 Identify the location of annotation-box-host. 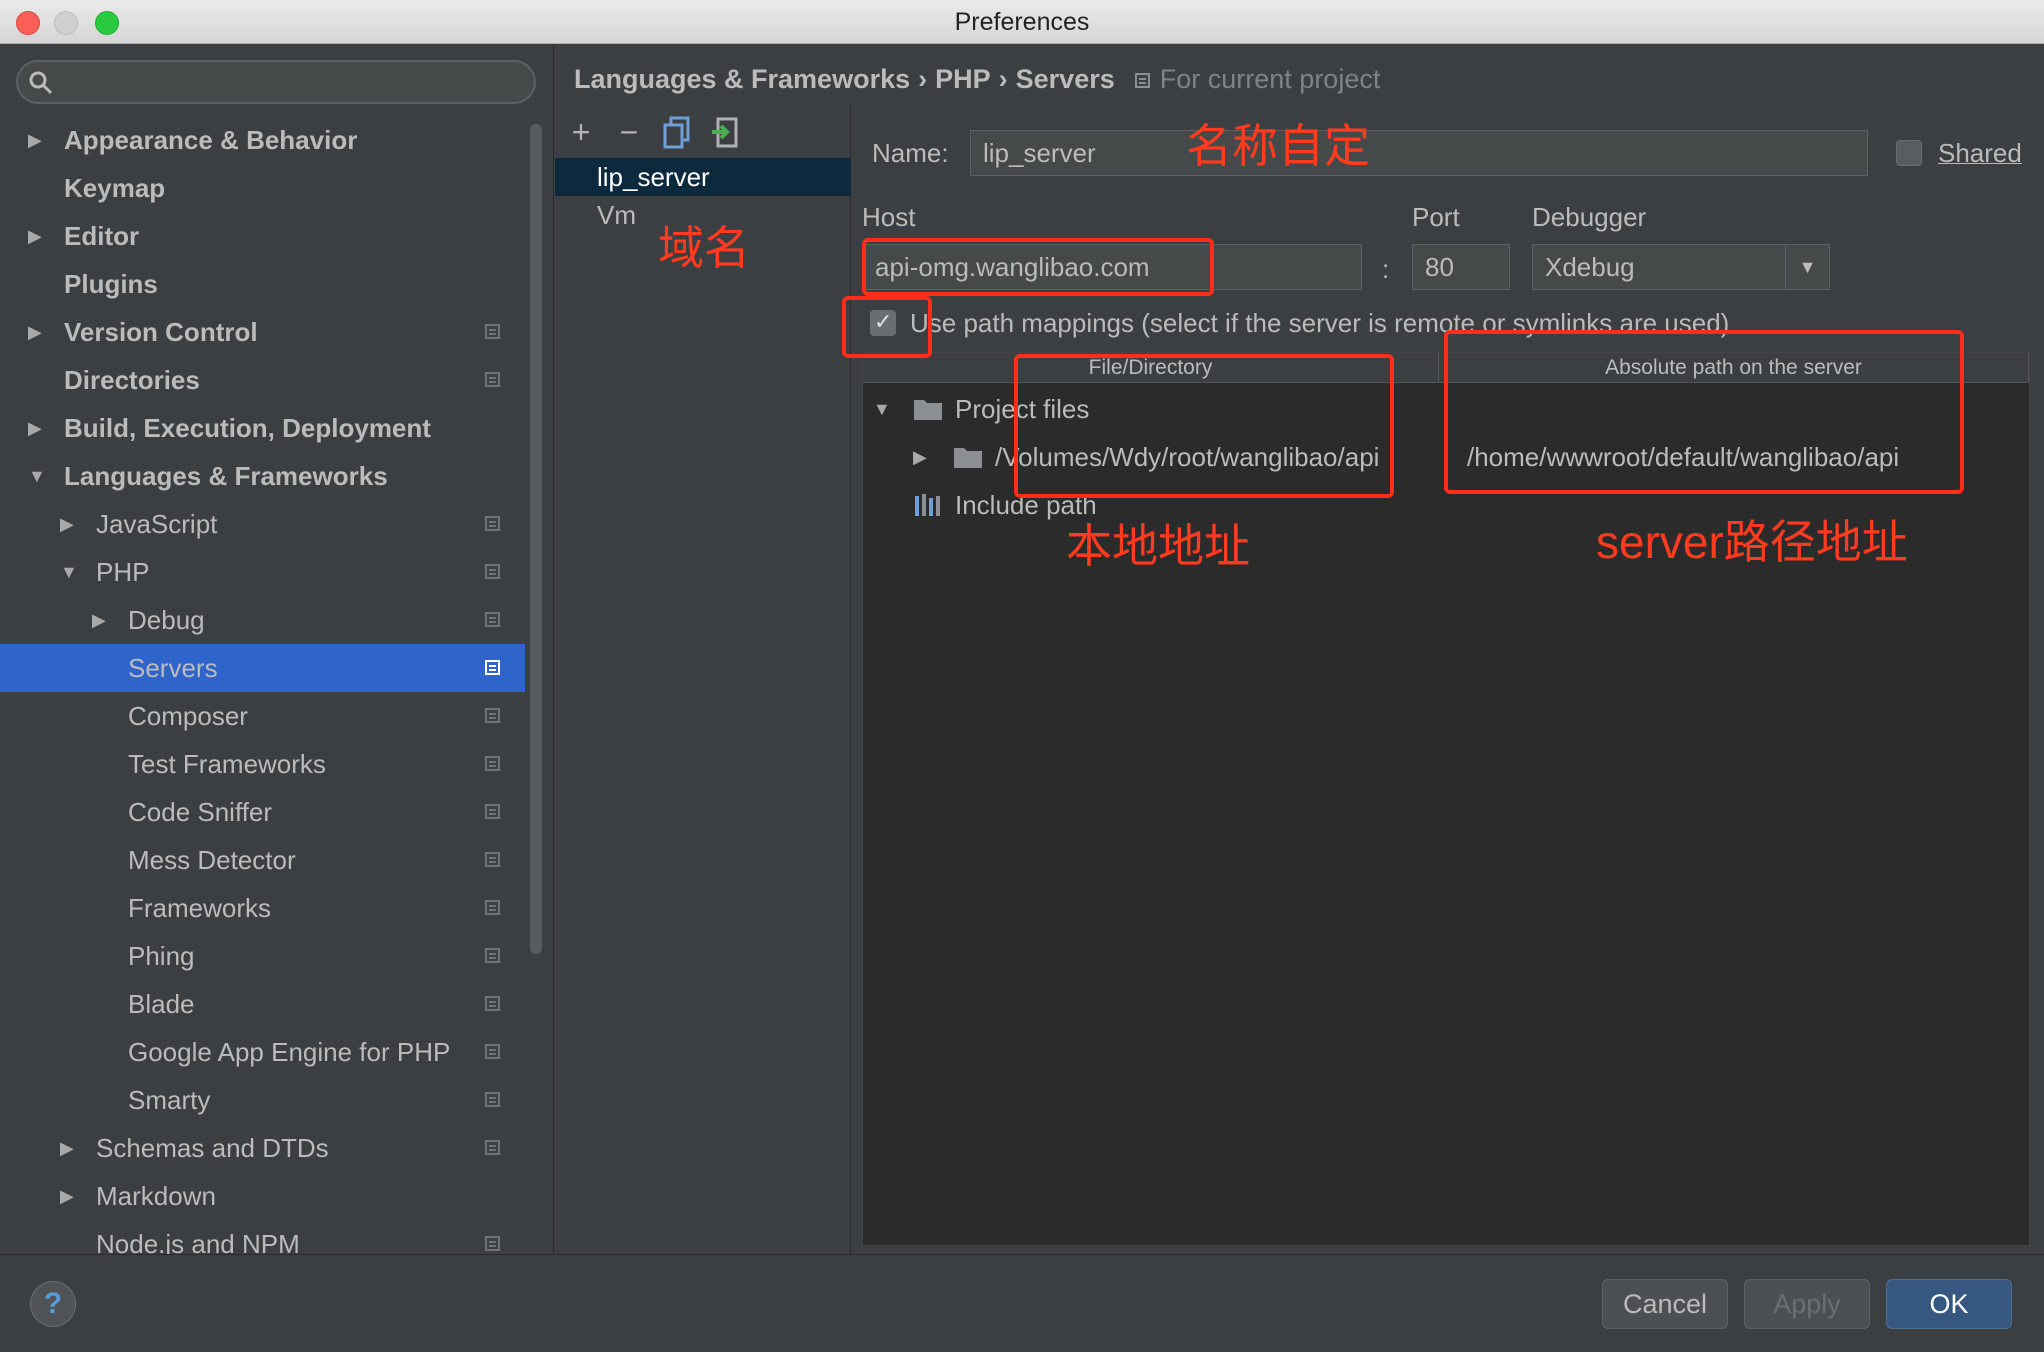
(1038, 267).